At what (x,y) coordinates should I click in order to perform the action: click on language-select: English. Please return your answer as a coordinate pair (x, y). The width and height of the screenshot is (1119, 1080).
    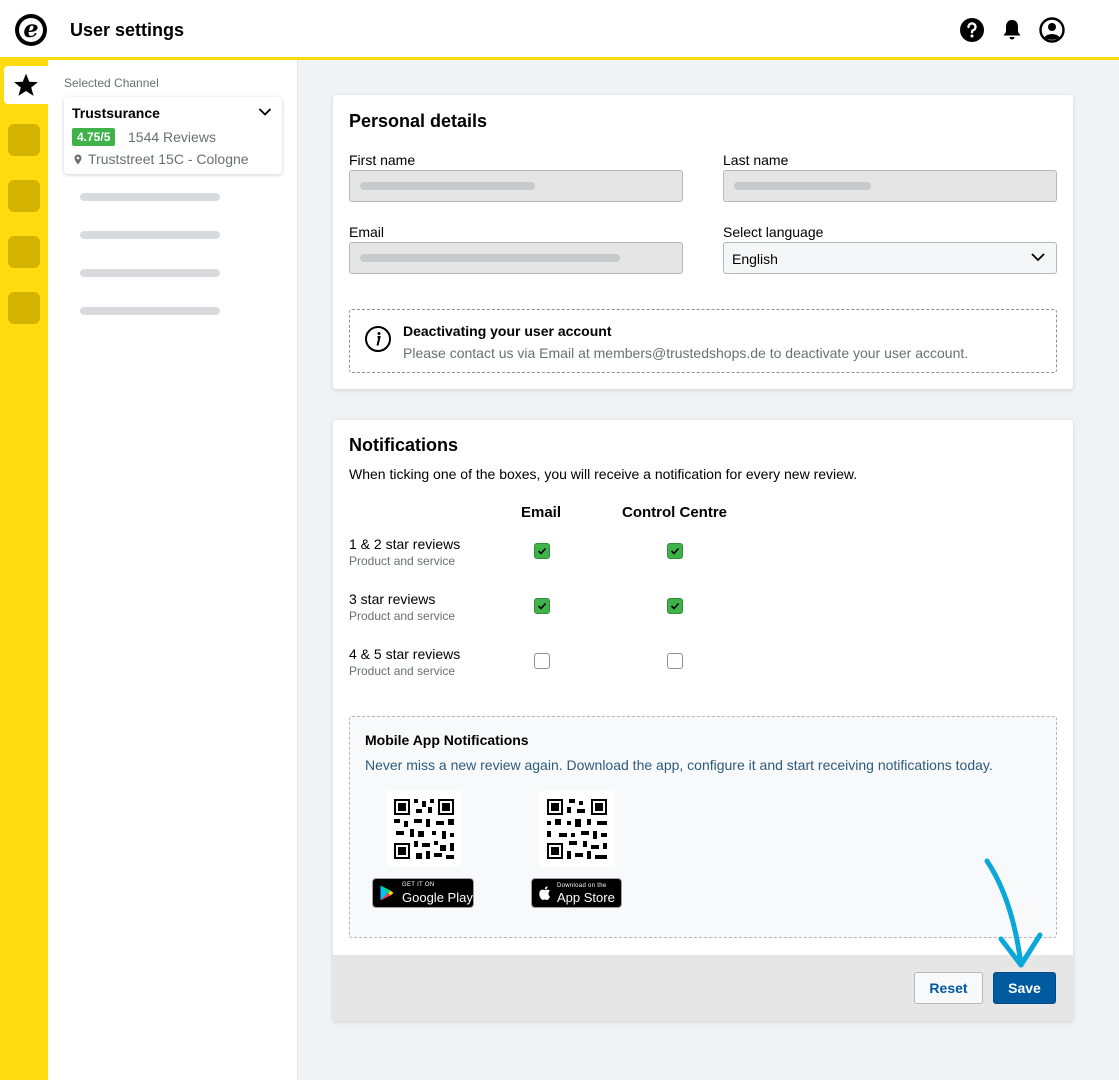
    Looking at the image, I should click on (890, 258).